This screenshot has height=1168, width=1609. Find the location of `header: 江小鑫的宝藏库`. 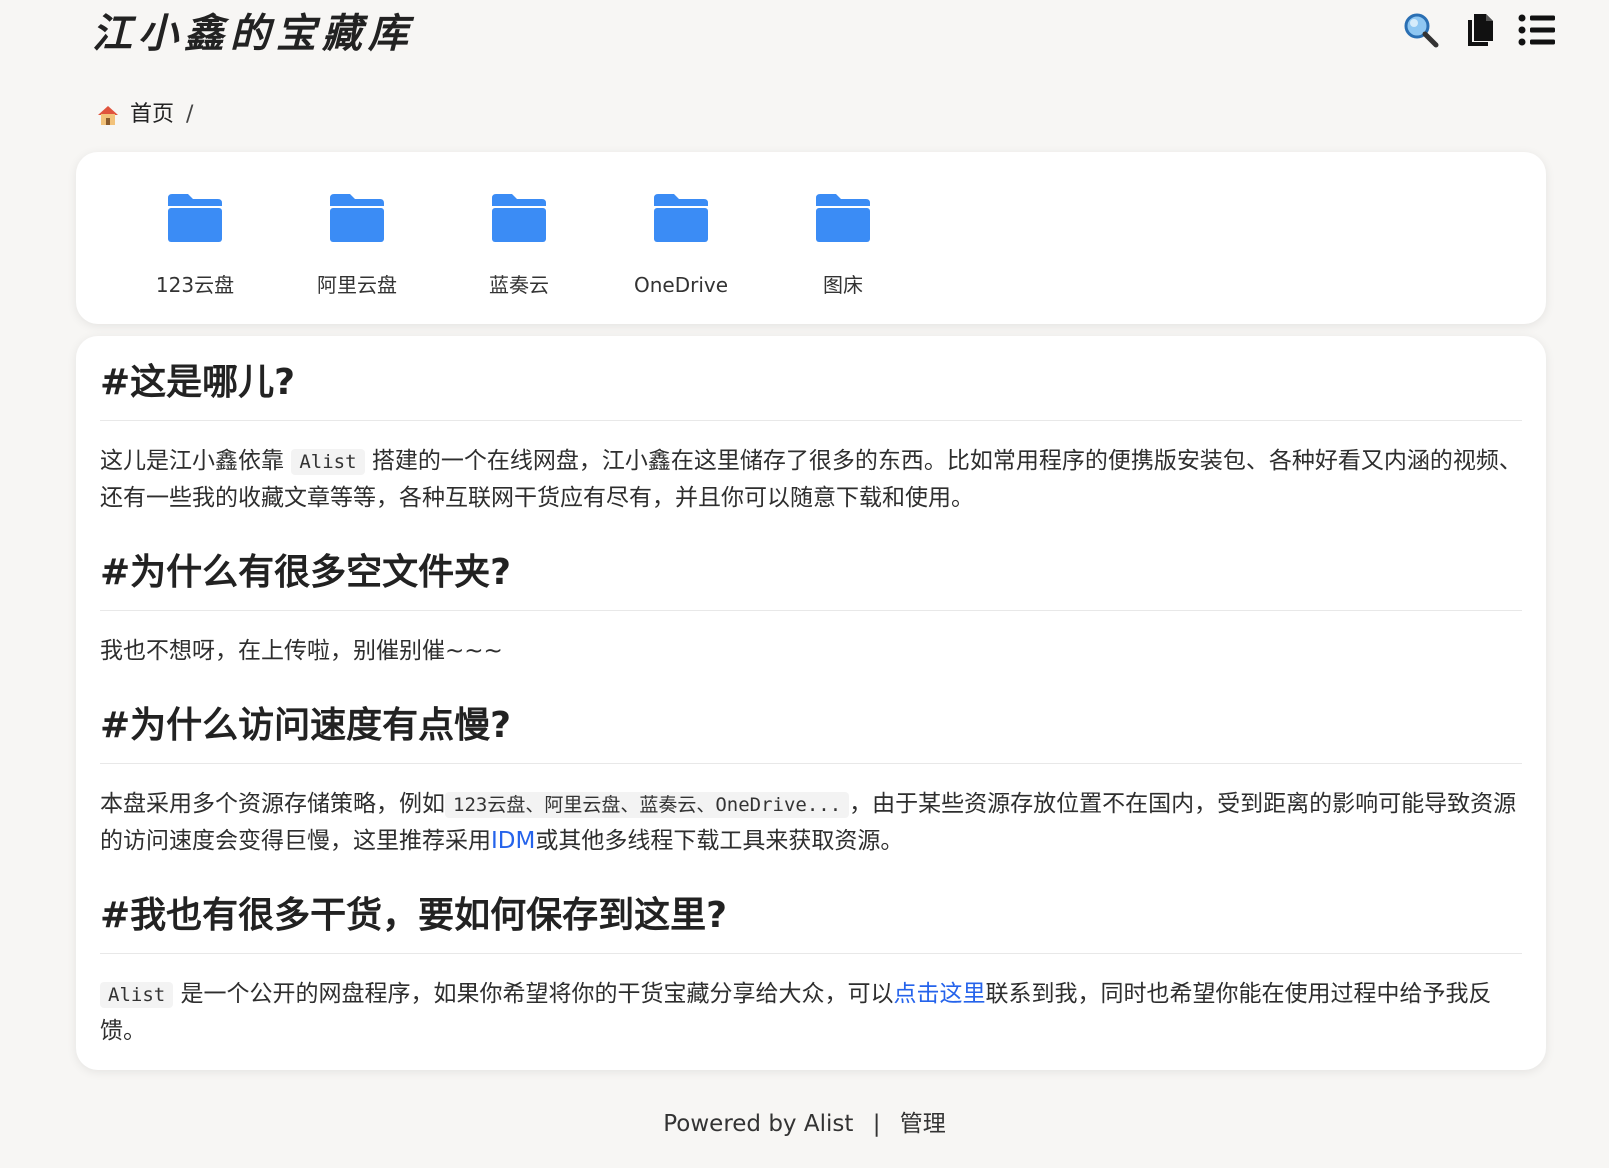

header: 江小鑫的宝藏库 is located at coordinates (804, 36).